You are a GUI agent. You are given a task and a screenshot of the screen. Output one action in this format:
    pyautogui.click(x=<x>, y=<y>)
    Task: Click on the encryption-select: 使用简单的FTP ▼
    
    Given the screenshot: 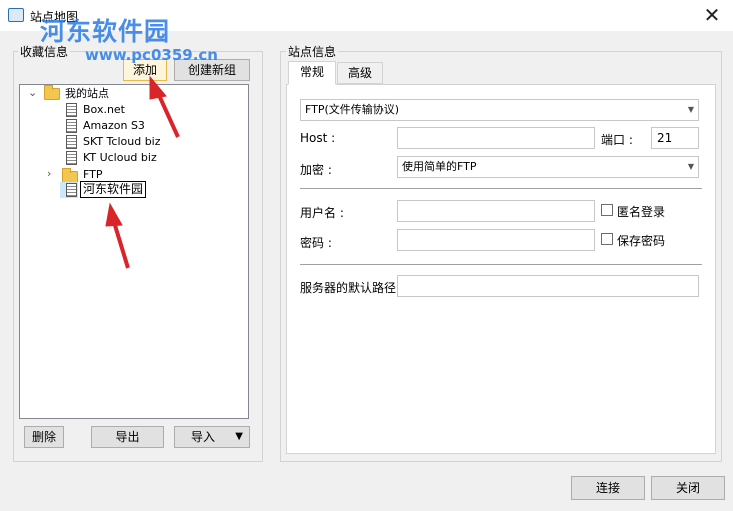 What is the action you would take?
    pyautogui.click(x=548, y=167)
    